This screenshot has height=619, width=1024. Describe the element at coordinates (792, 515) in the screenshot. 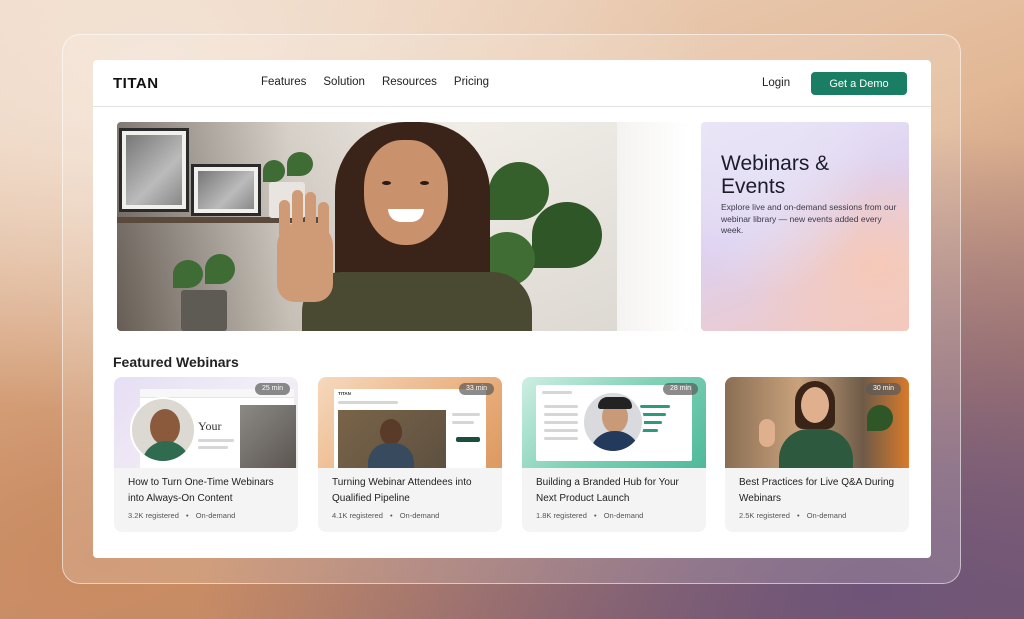

I see `webinar-meta: 2.5K registered • On-demand` at that location.